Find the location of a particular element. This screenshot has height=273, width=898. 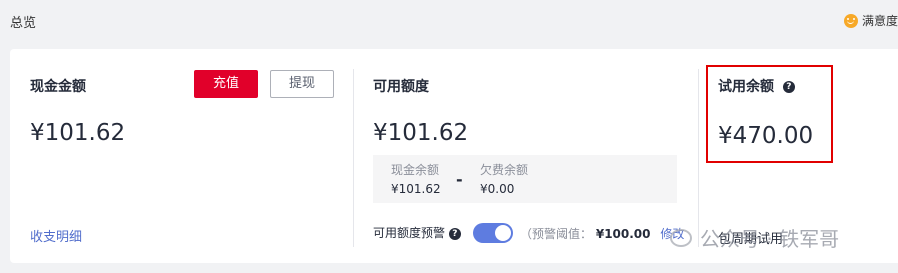

available-title: 可用额度 is located at coordinates (401, 87).